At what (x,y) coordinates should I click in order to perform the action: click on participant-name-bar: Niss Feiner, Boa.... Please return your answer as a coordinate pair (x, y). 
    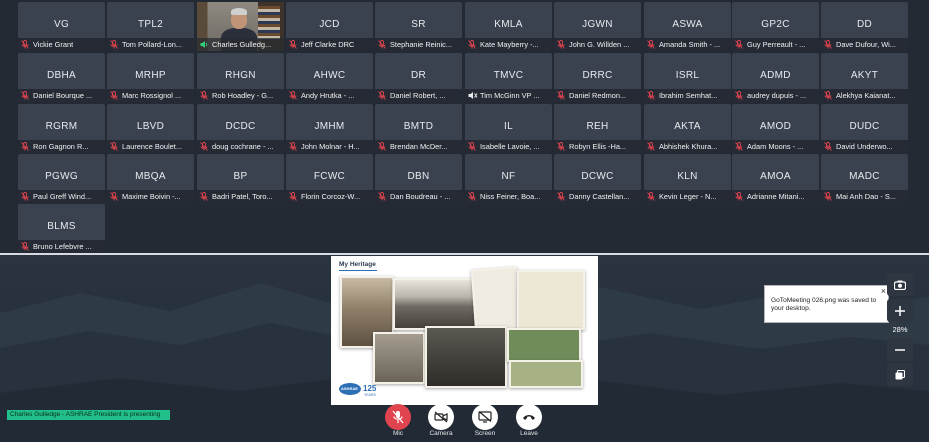
    Looking at the image, I should click on (508, 196).